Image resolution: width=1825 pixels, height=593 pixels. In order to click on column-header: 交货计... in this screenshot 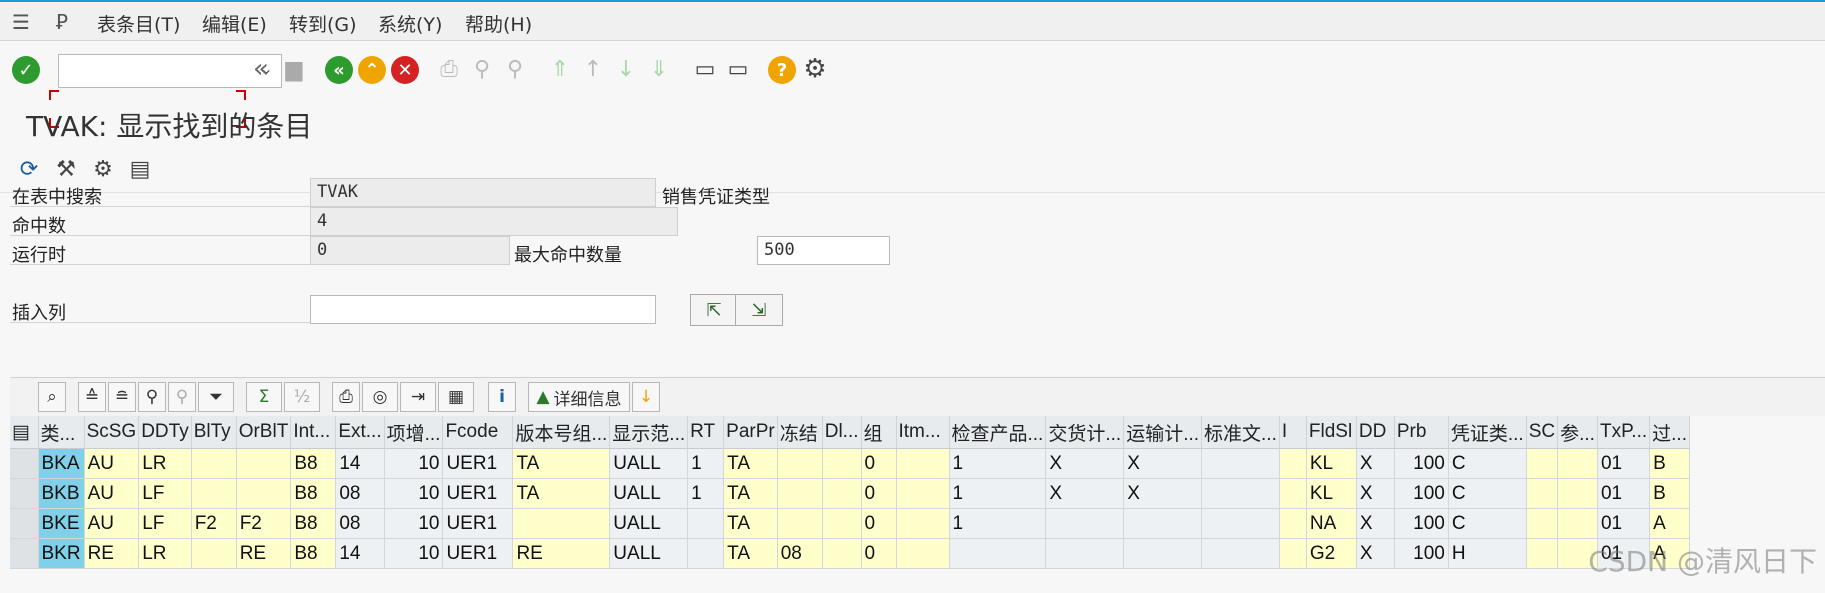, I will do `click(1085, 432)`.